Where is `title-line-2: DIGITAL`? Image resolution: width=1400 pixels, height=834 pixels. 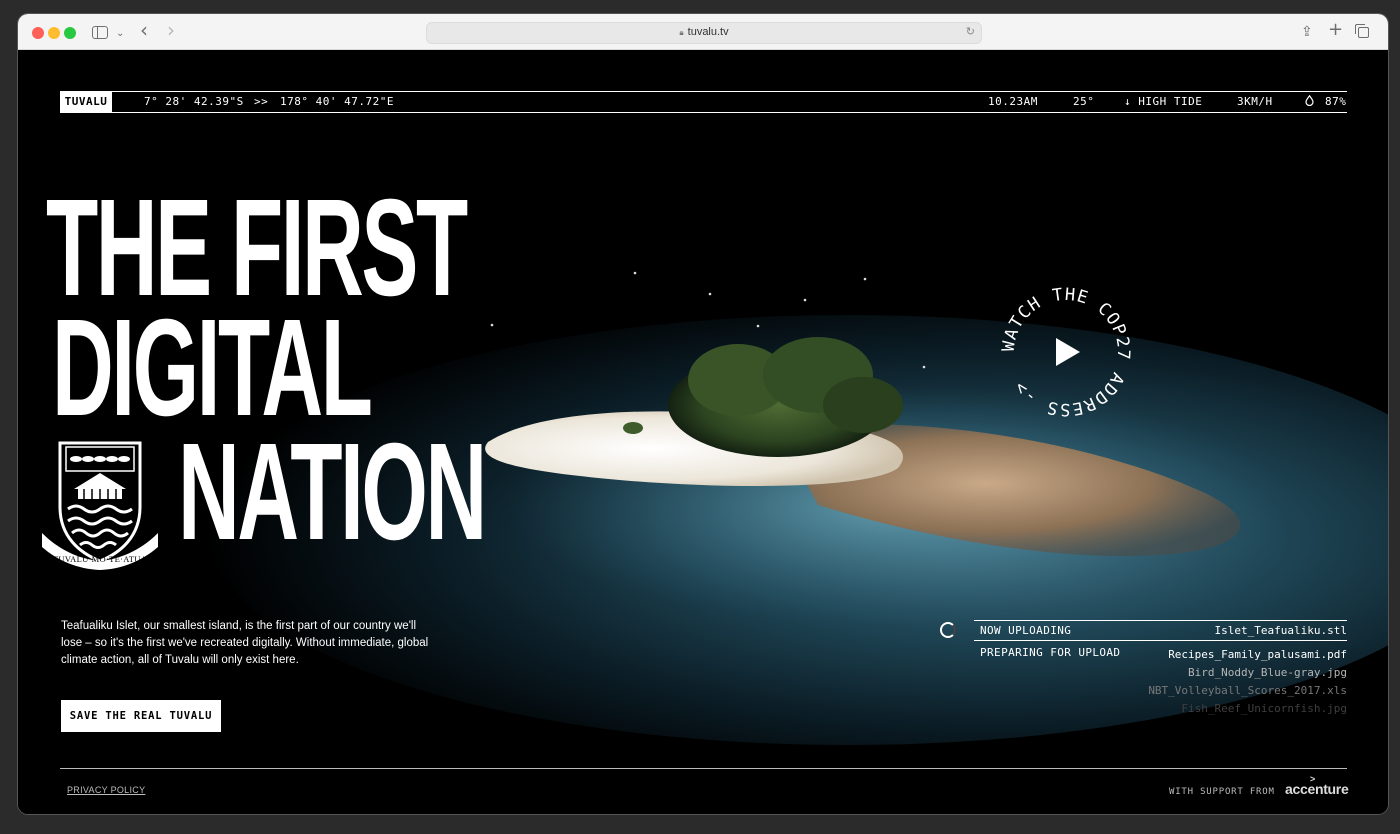
title-line-2: DIGITAL is located at coordinates (212, 368).